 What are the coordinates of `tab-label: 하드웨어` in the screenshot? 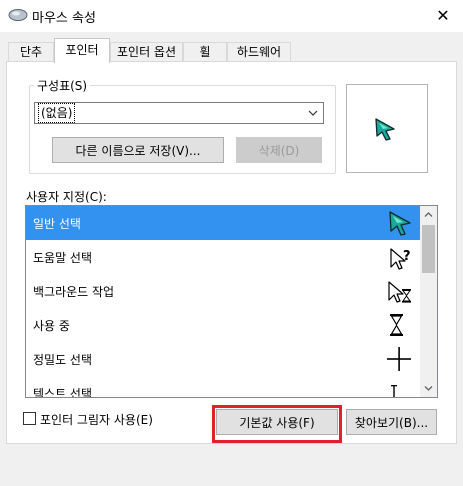 It's located at (259, 52).